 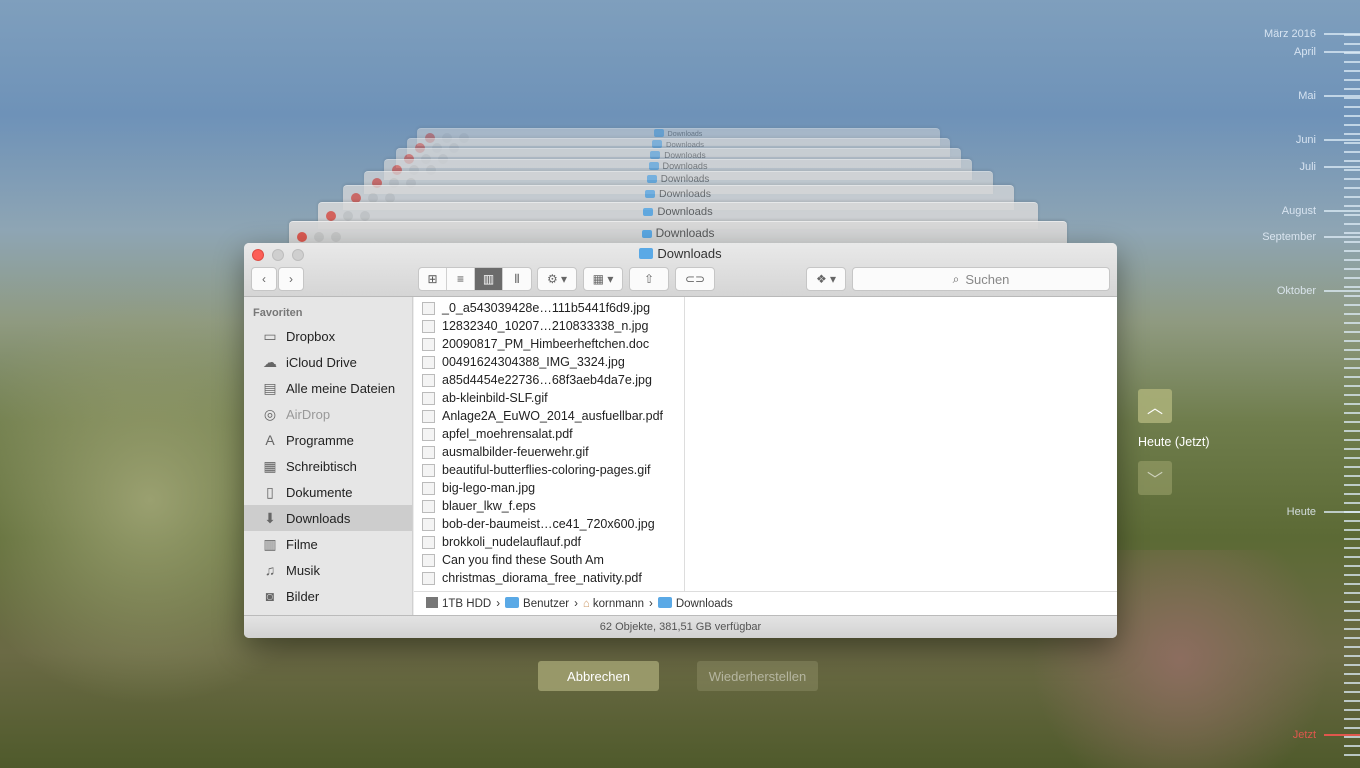 What do you see at coordinates (549, 506) in the screenshot?
I see `file-item: blauer_lkw_f.eps` at bounding box center [549, 506].